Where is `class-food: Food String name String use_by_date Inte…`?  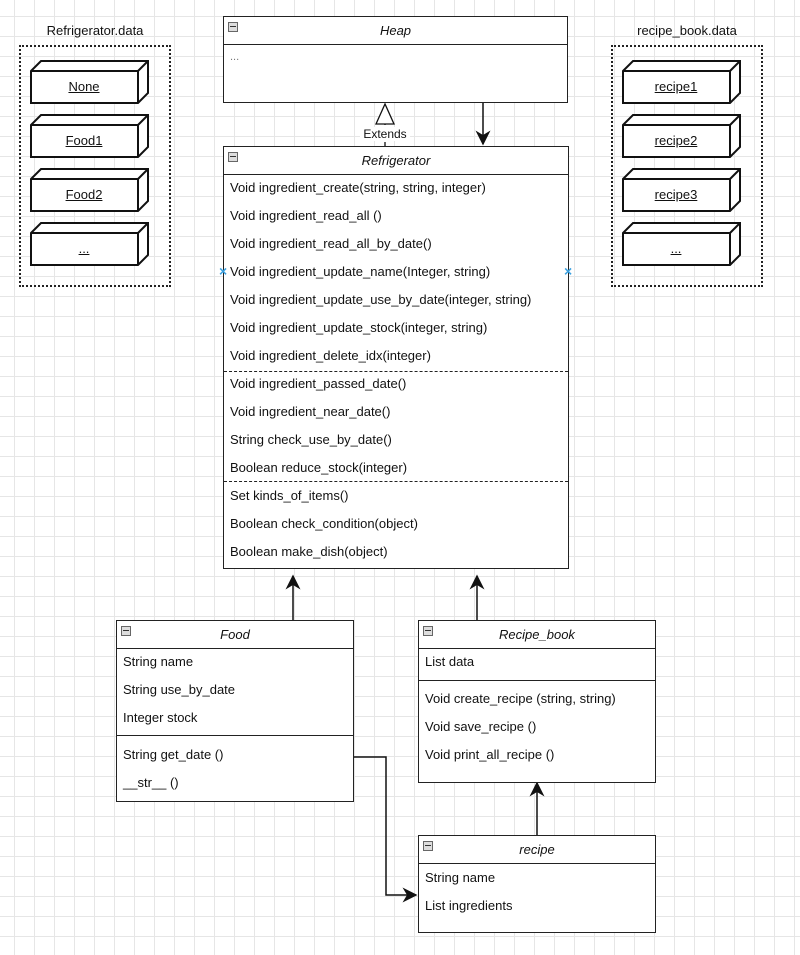 class-food: Food String name String use_by_date Inte… is located at coordinates (235, 711).